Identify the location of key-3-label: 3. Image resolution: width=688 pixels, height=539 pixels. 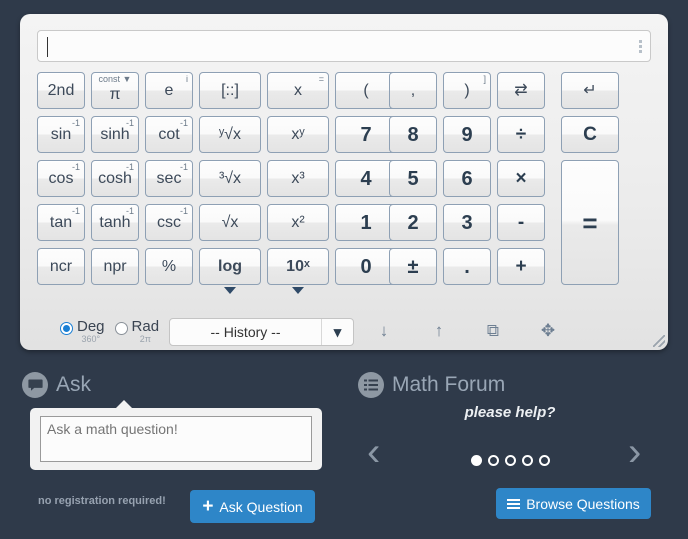
(467, 222).